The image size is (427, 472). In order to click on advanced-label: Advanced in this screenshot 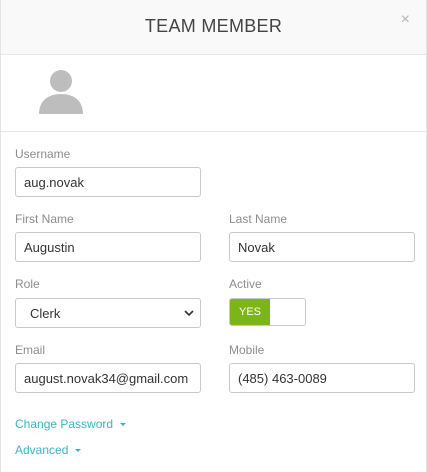, I will do `click(42, 450)`.